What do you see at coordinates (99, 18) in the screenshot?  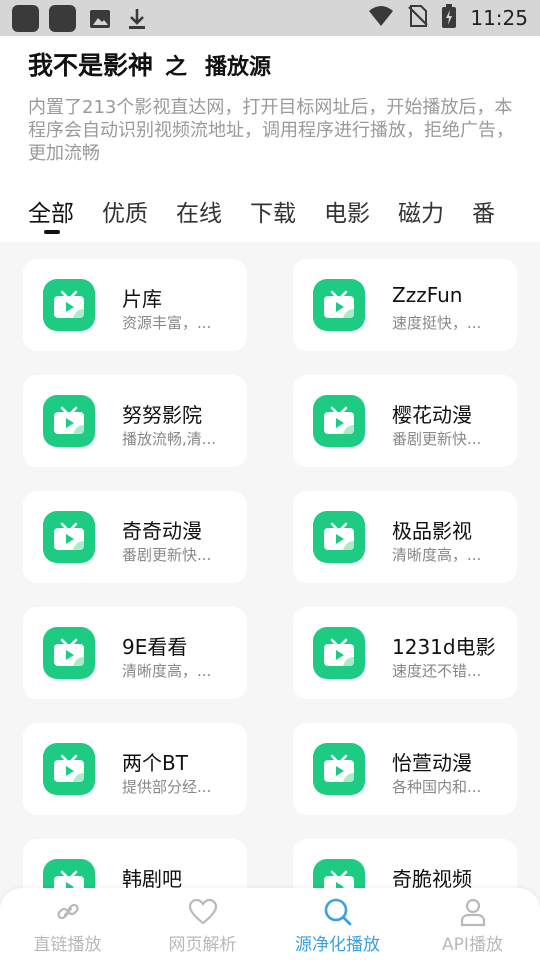 I see `image-icon` at bounding box center [99, 18].